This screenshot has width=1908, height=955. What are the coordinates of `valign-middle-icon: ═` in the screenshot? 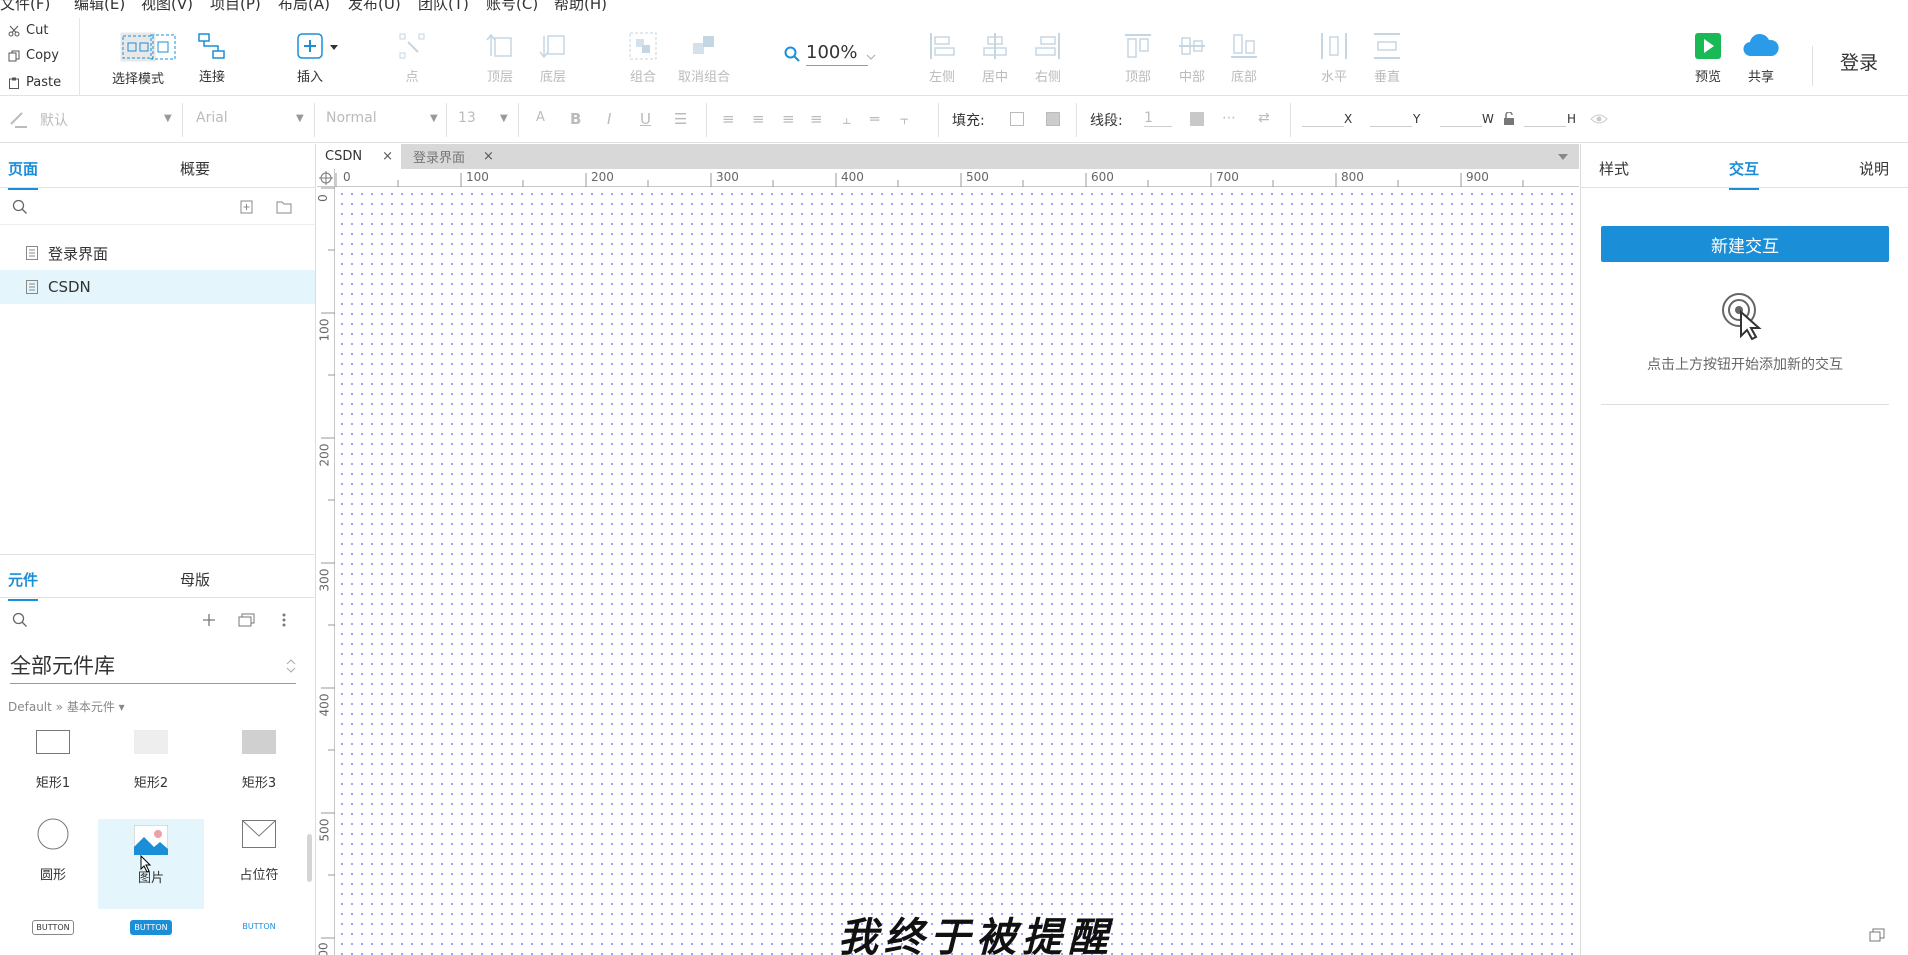 It's located at (874, 119).